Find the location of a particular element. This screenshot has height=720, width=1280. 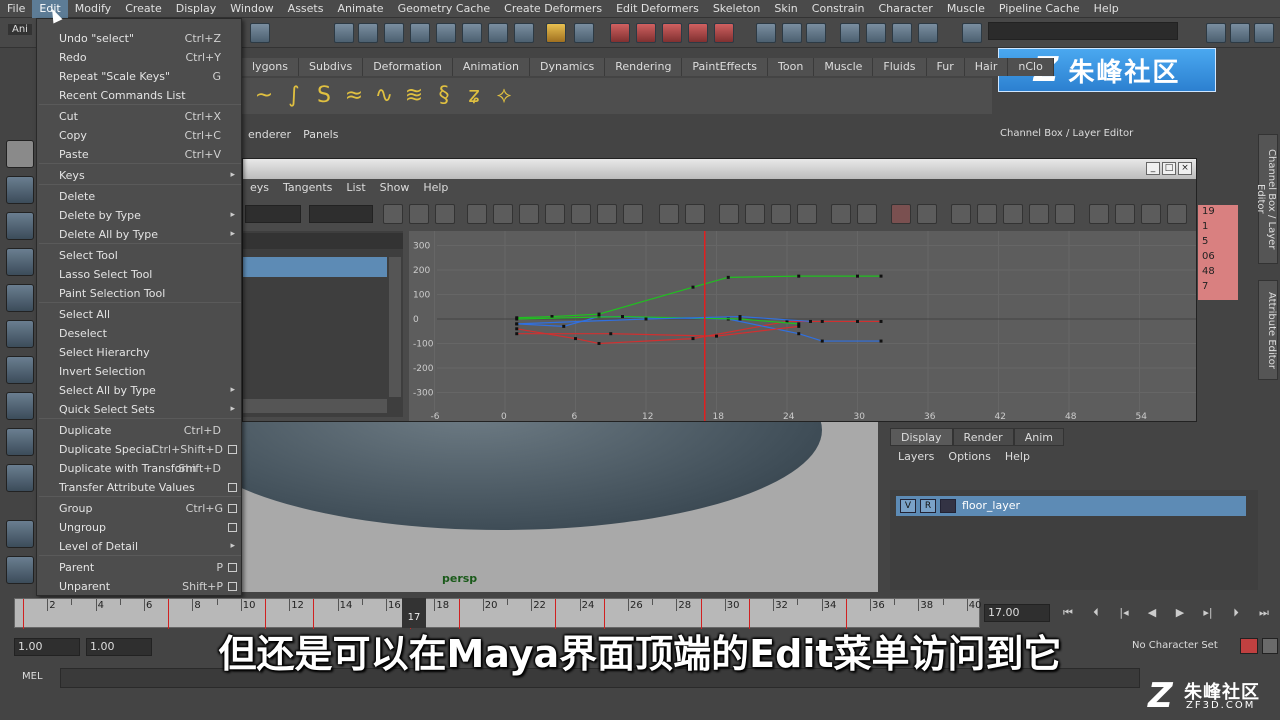

channel-value: 19 is located at coordinates (1208, 212).